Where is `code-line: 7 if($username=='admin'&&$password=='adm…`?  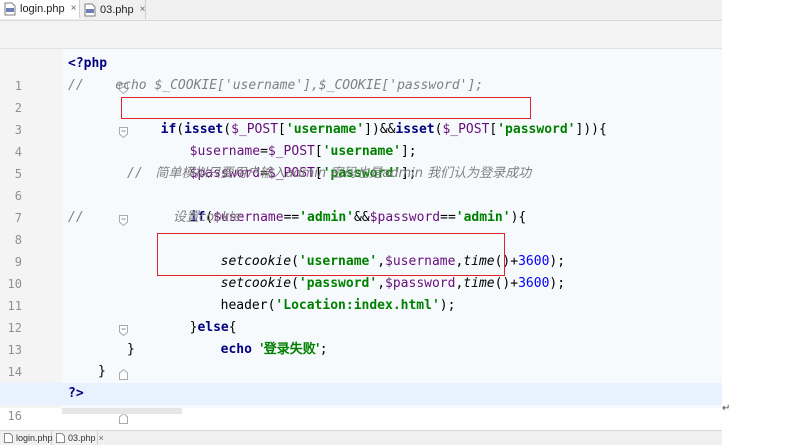 code-line: 7 if($username=='admin'&&$password=='adm… is located at coordinates (361, 206).